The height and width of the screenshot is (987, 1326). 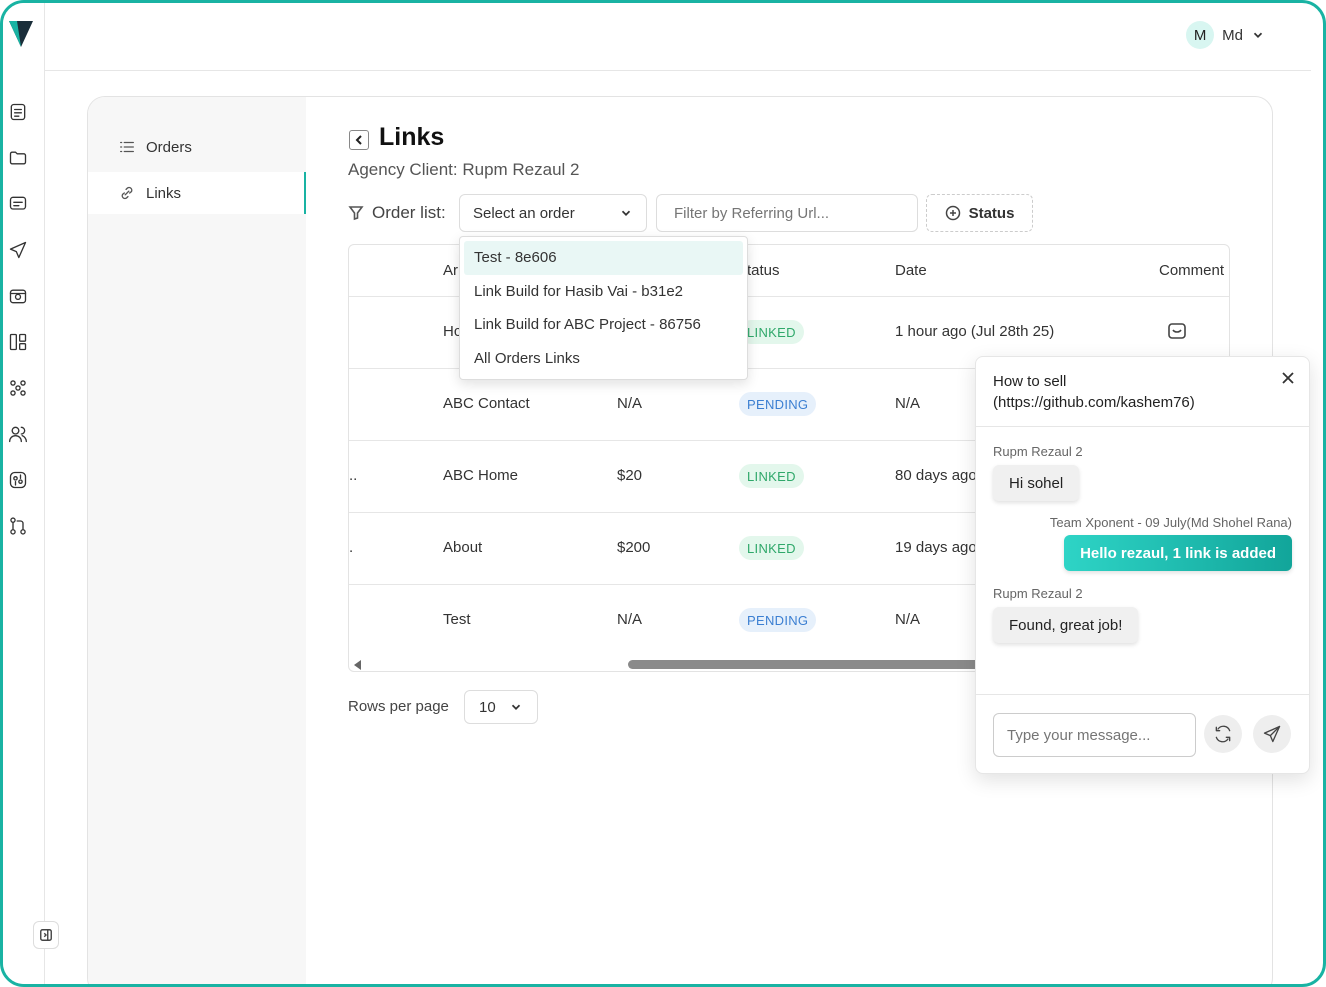 What do you see at coordinates (603, 325) in the screenshot?
I see `dropdown-option: Link Build for ABC Project - 86756` at bounding box center [603, 325].